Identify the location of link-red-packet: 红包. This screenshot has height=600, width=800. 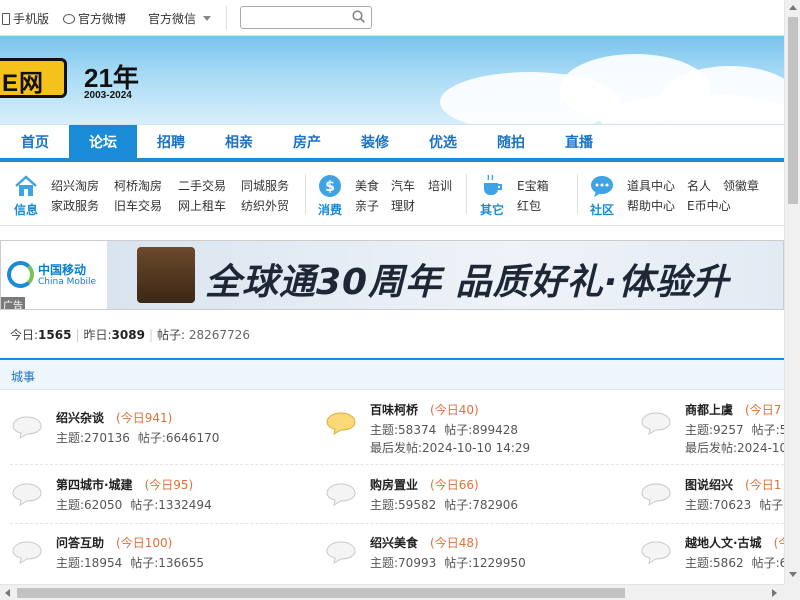
(529, 205).